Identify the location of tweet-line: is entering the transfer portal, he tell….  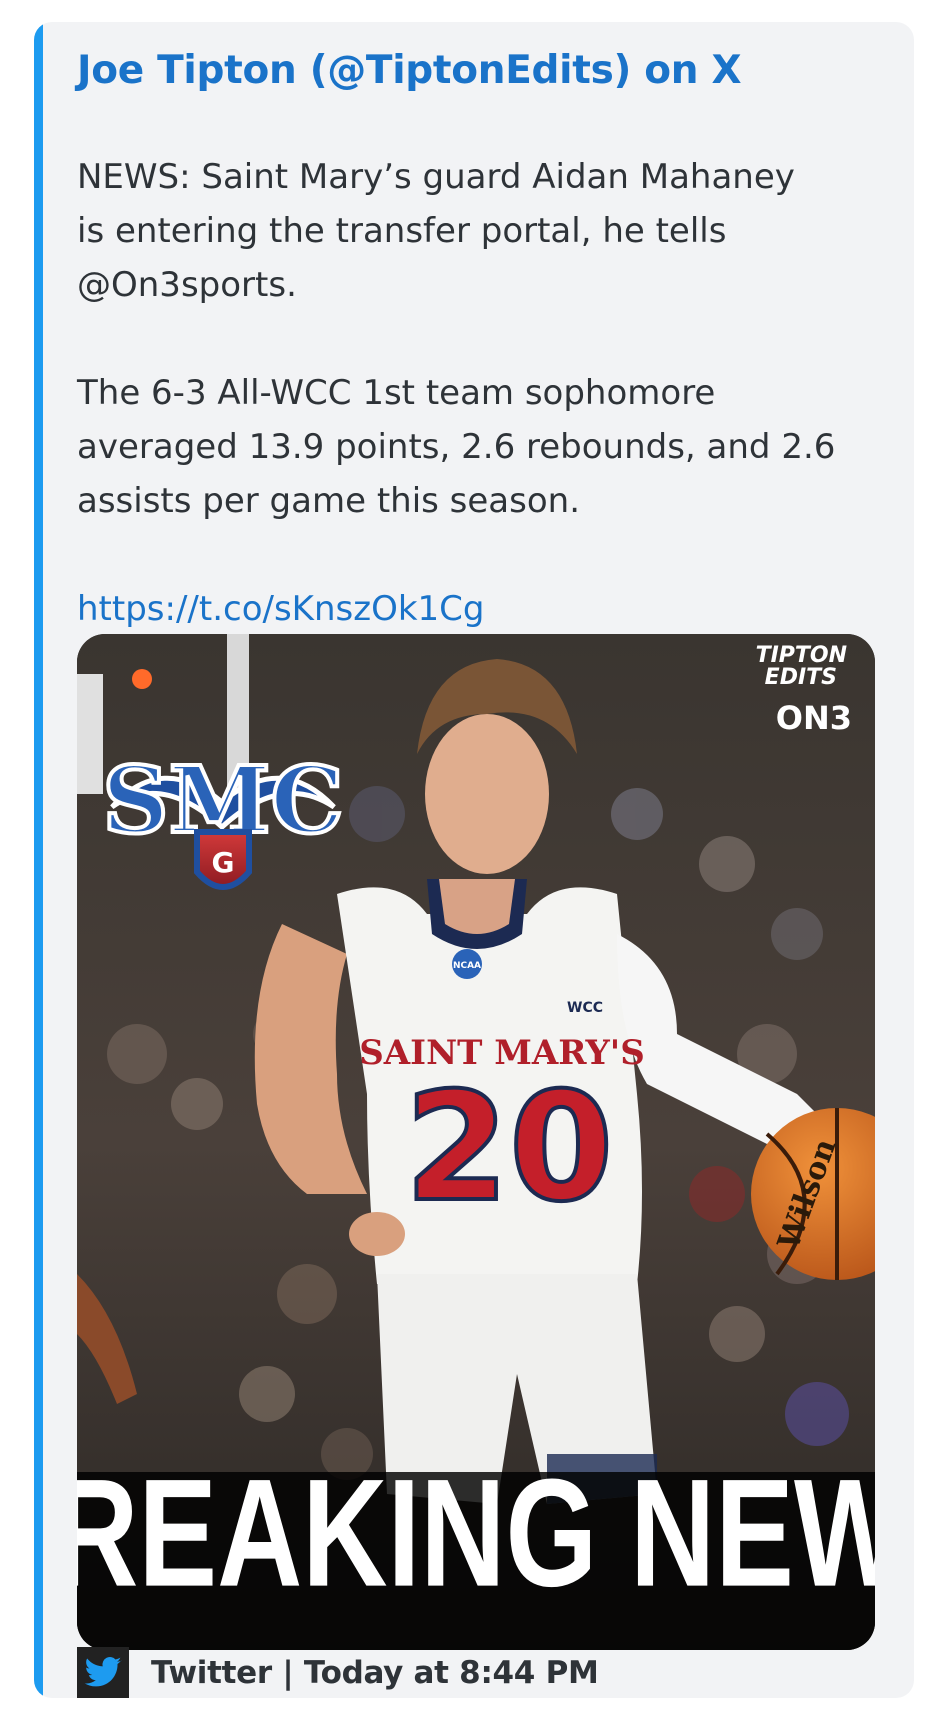
(402, 231).